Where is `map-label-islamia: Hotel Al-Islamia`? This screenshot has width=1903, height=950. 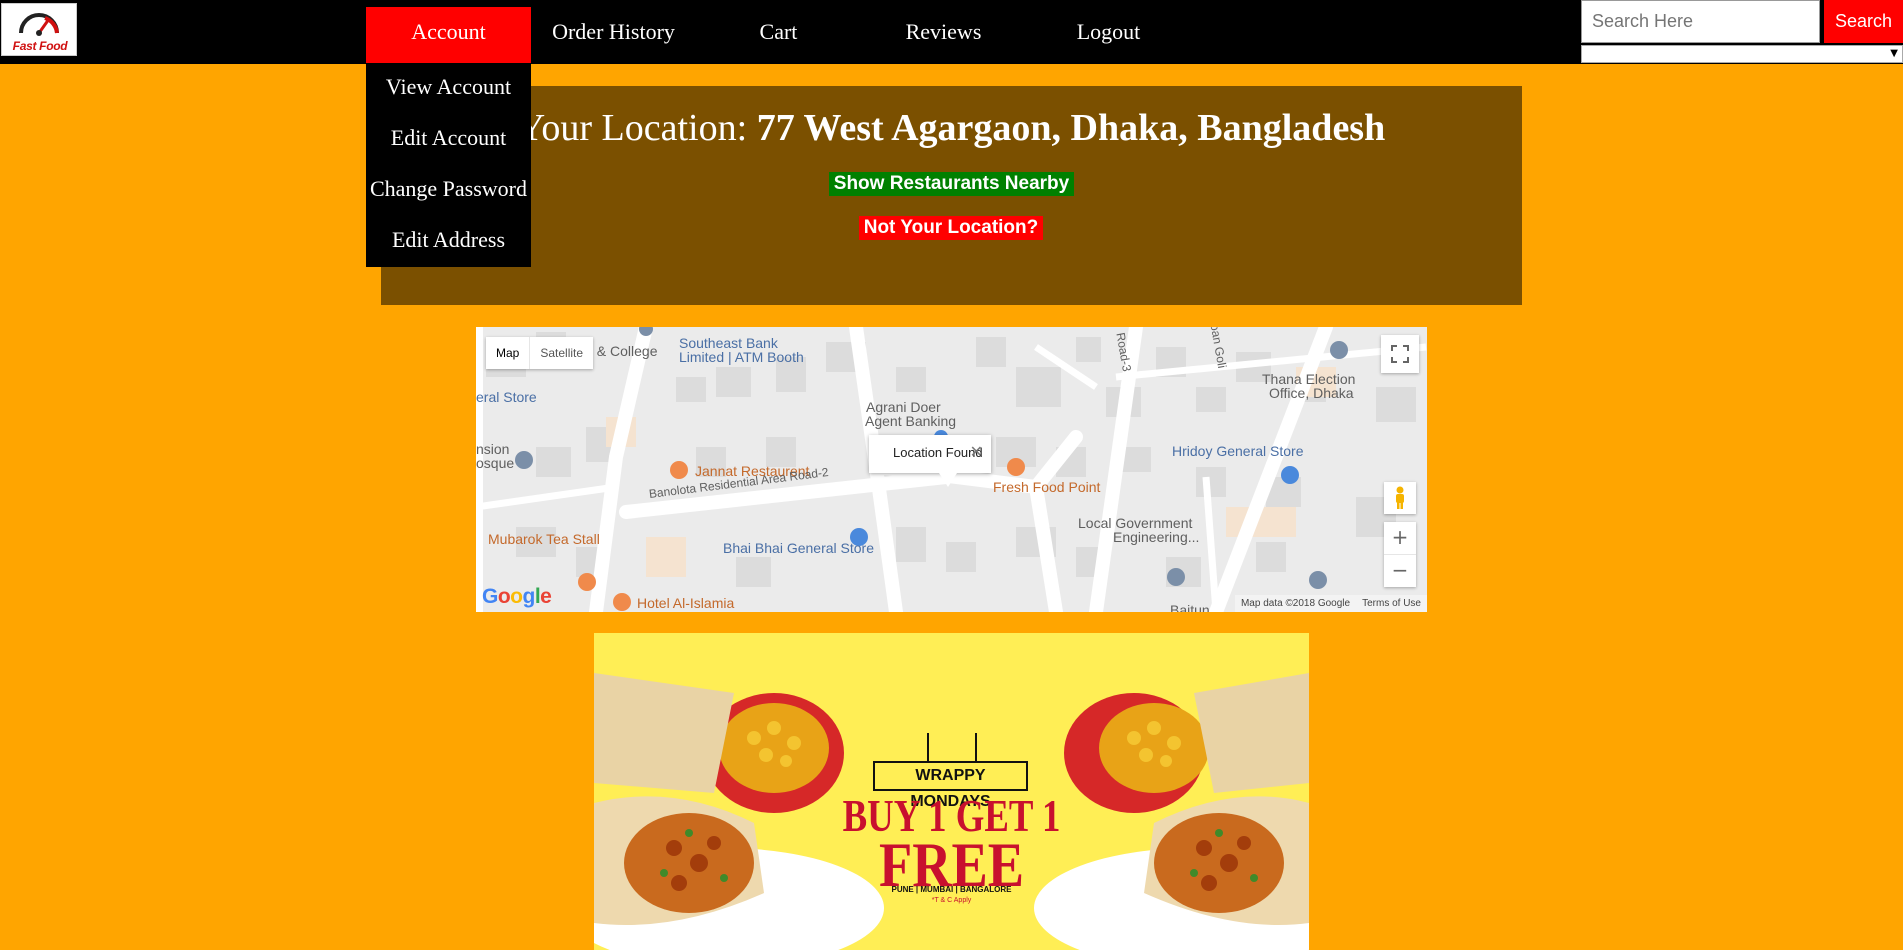
map-label-islamia: Hotel Al-Islamia is located at coordinates (686, 603).